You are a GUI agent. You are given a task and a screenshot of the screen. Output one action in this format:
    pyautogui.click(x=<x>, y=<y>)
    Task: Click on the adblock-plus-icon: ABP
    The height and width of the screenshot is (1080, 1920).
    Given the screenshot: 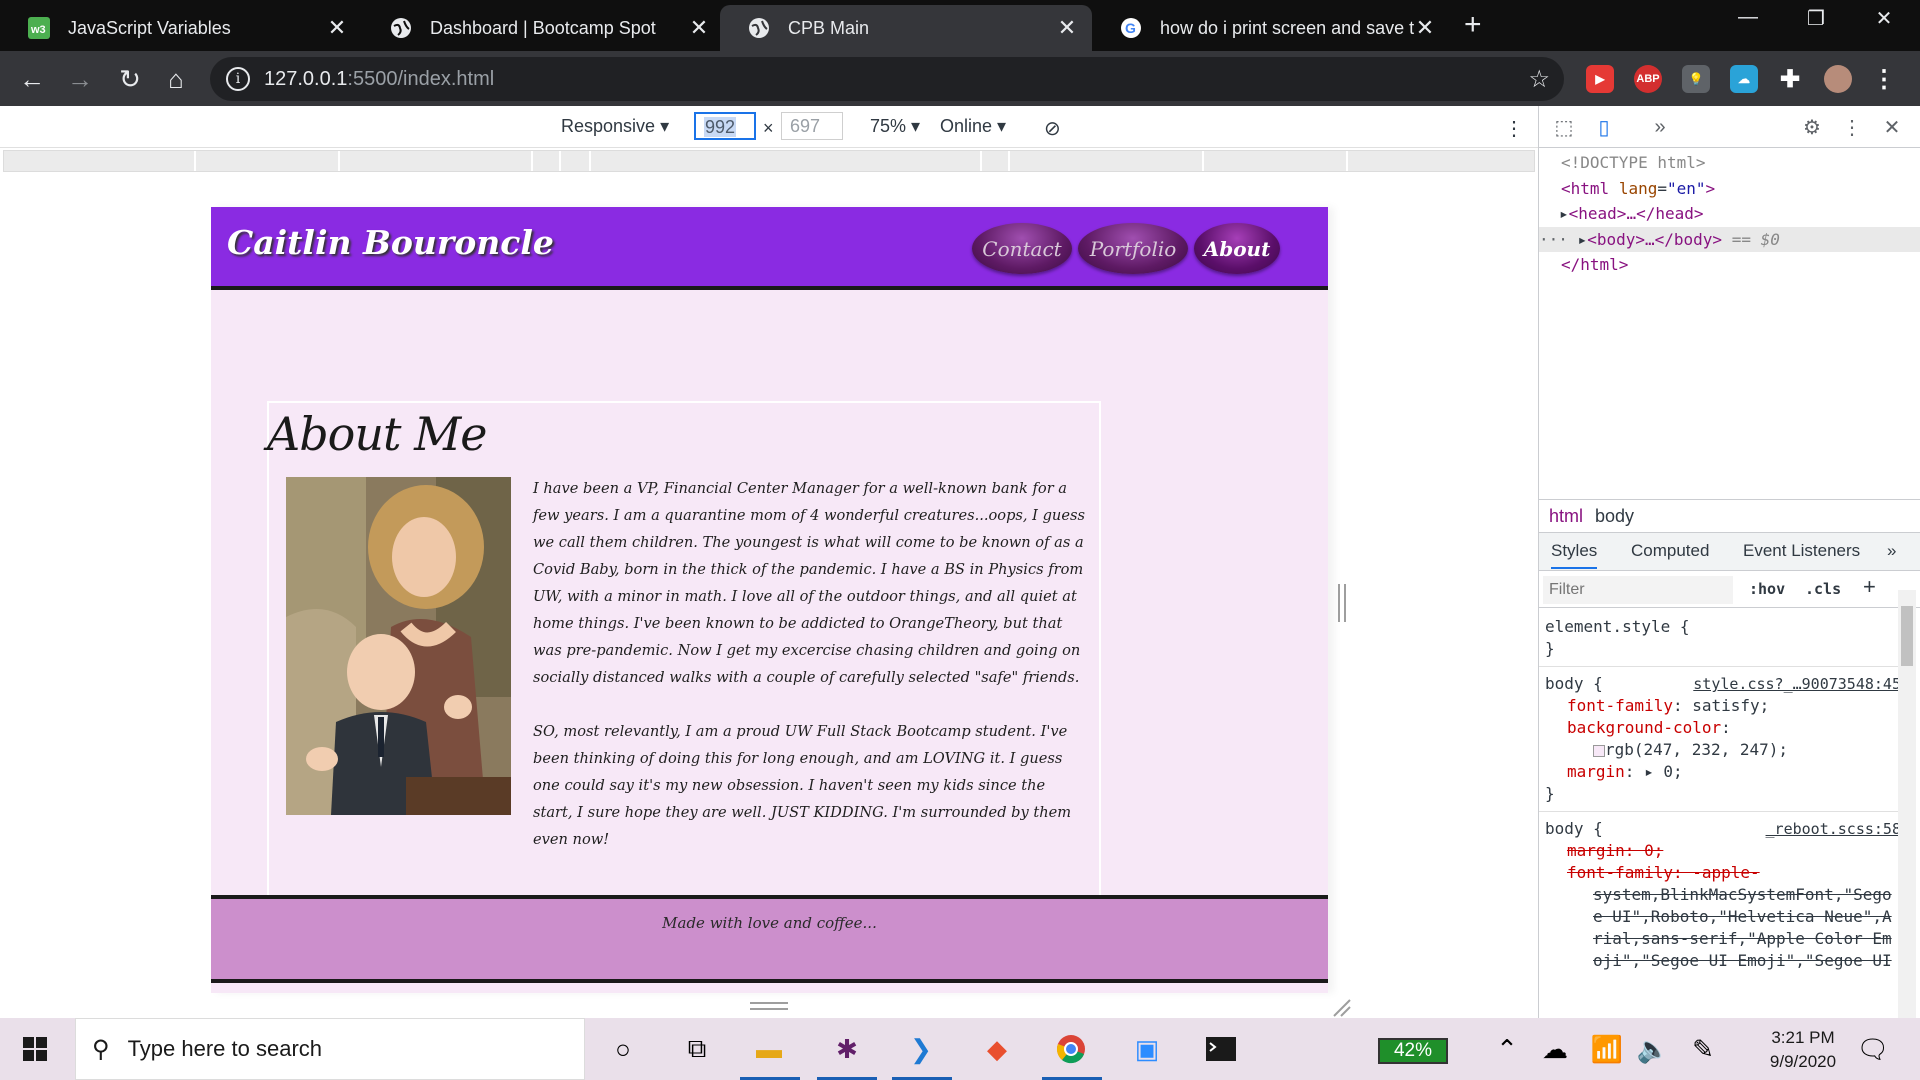 What is the action you would take?
    pyautogui.click(x=1648, y=79)
    